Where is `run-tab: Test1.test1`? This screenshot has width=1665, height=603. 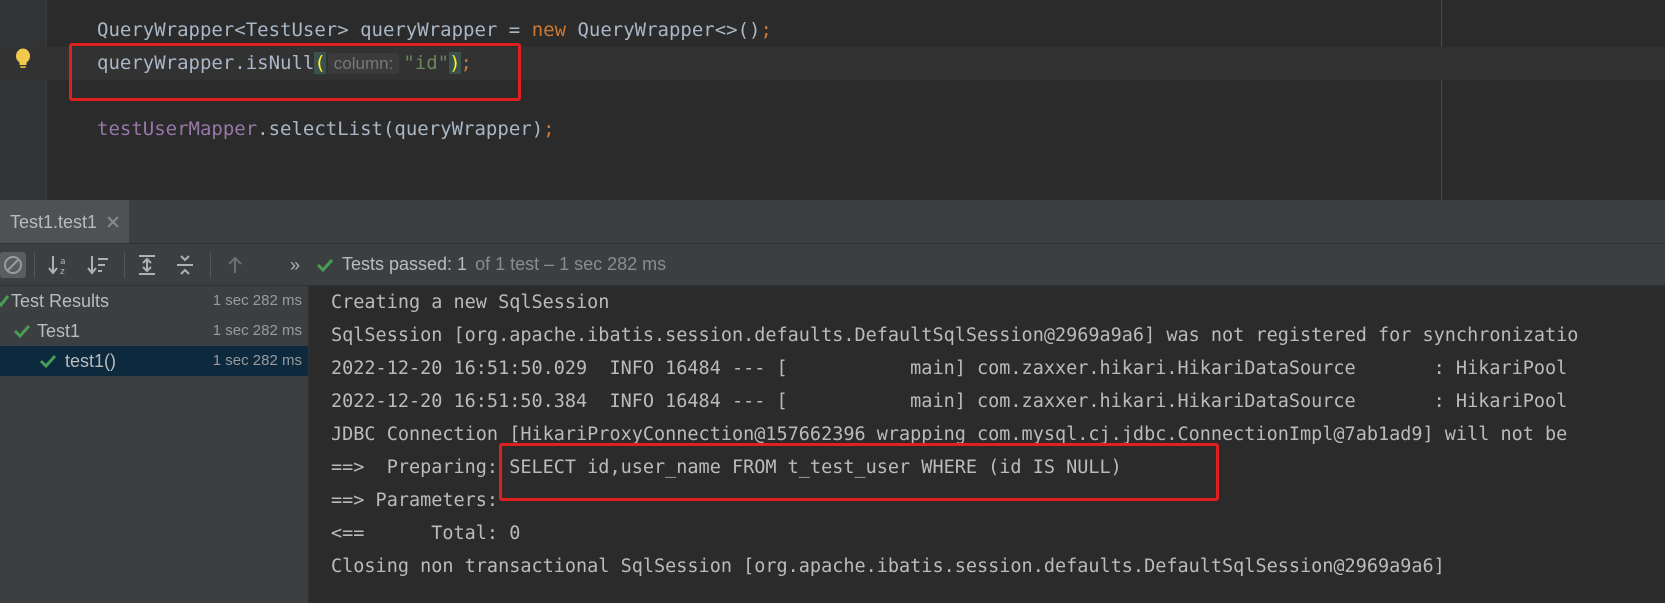
run-tab: Test1.test1 is located at coordinates (65, 222).